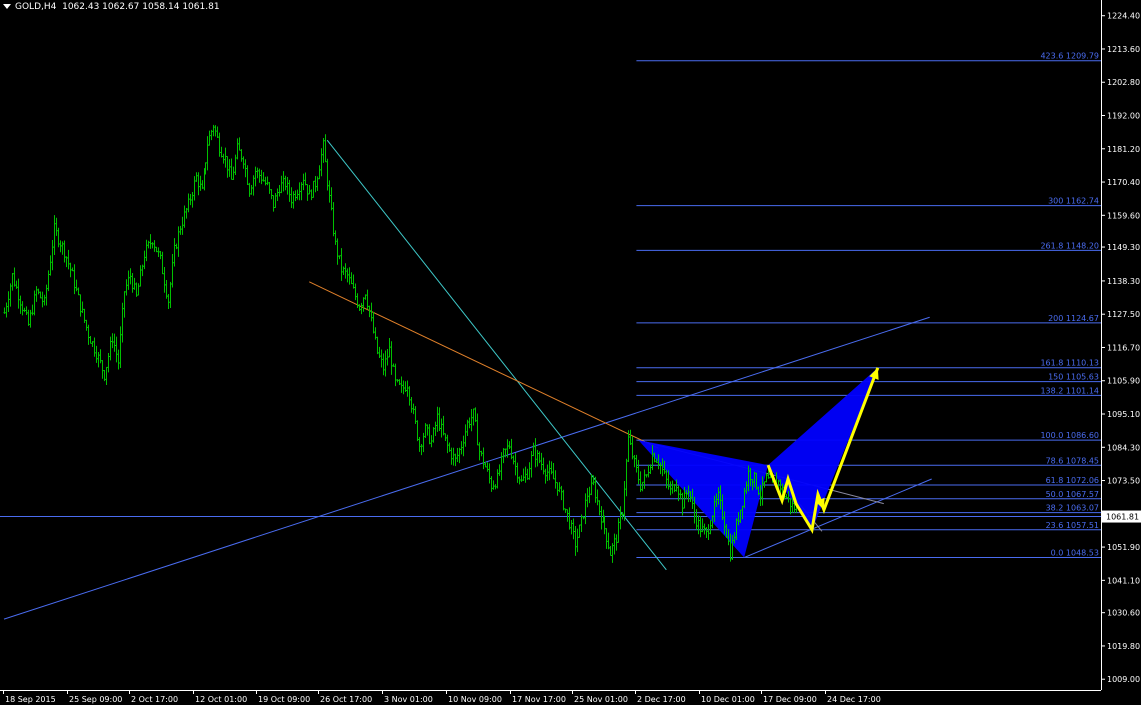 Image resolution: width=1141 pixels, height=705 pixels. What do you see at coordinates (1069, 390) in the screenshot?
I see `fib-level-label: 138.2 1101.14` at bounding box center [1069, 390].